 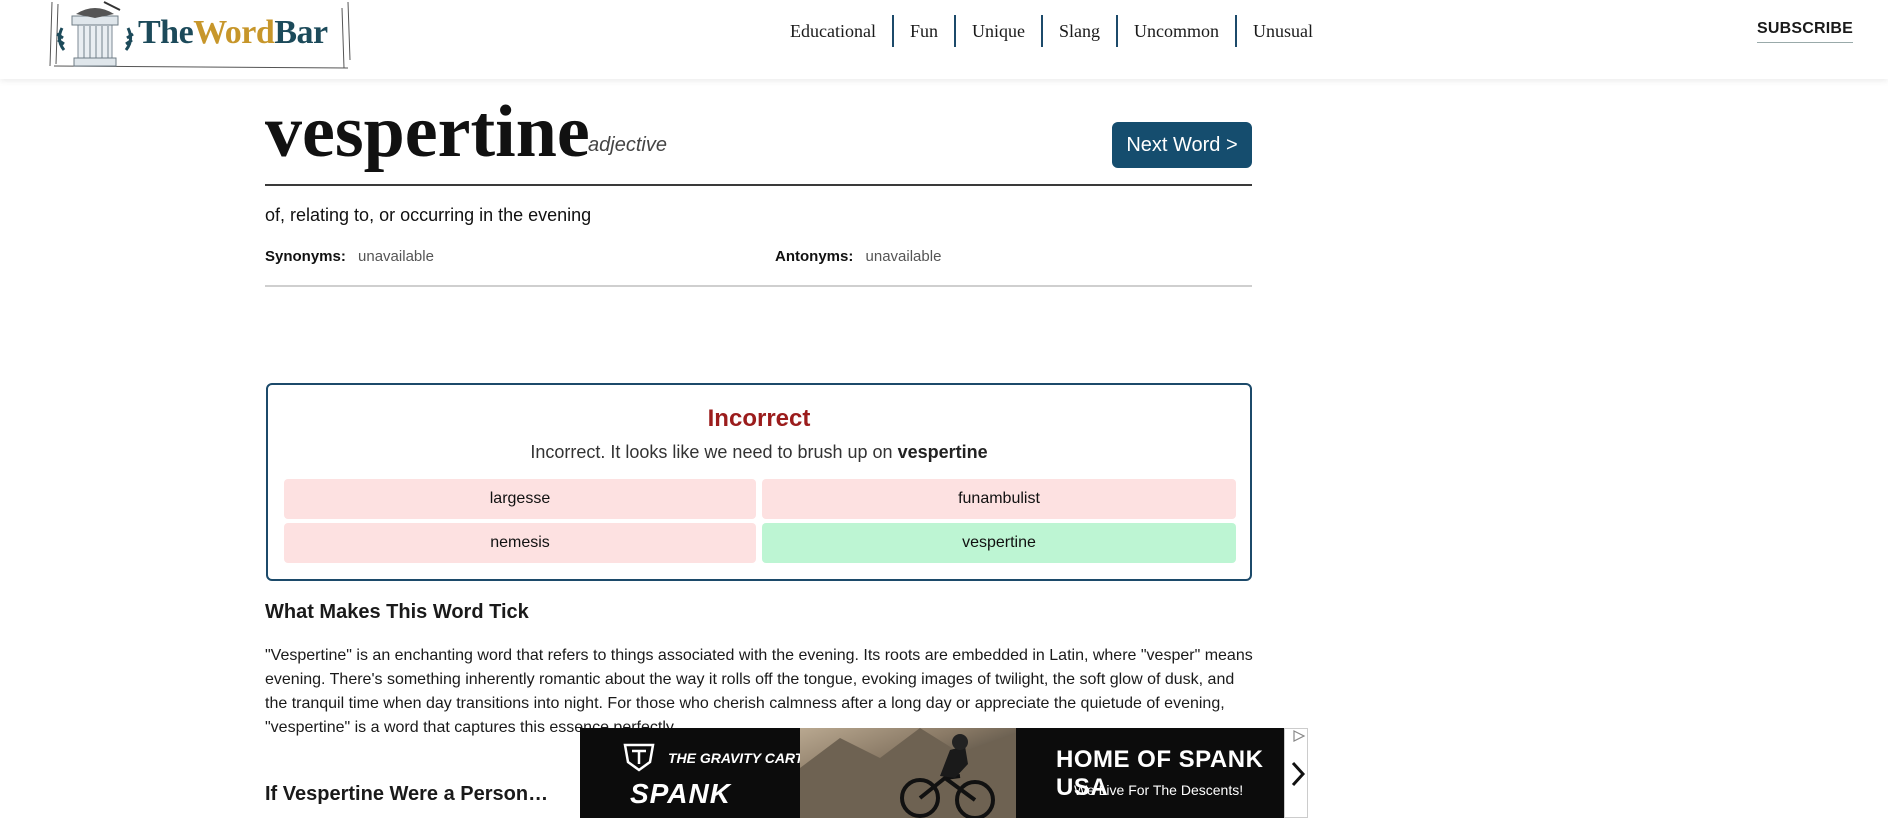 What do you see at coordinates (903, 256) in the screenshot?
I see `antonyms-value: unavailable` at bounding box center [903, 256].